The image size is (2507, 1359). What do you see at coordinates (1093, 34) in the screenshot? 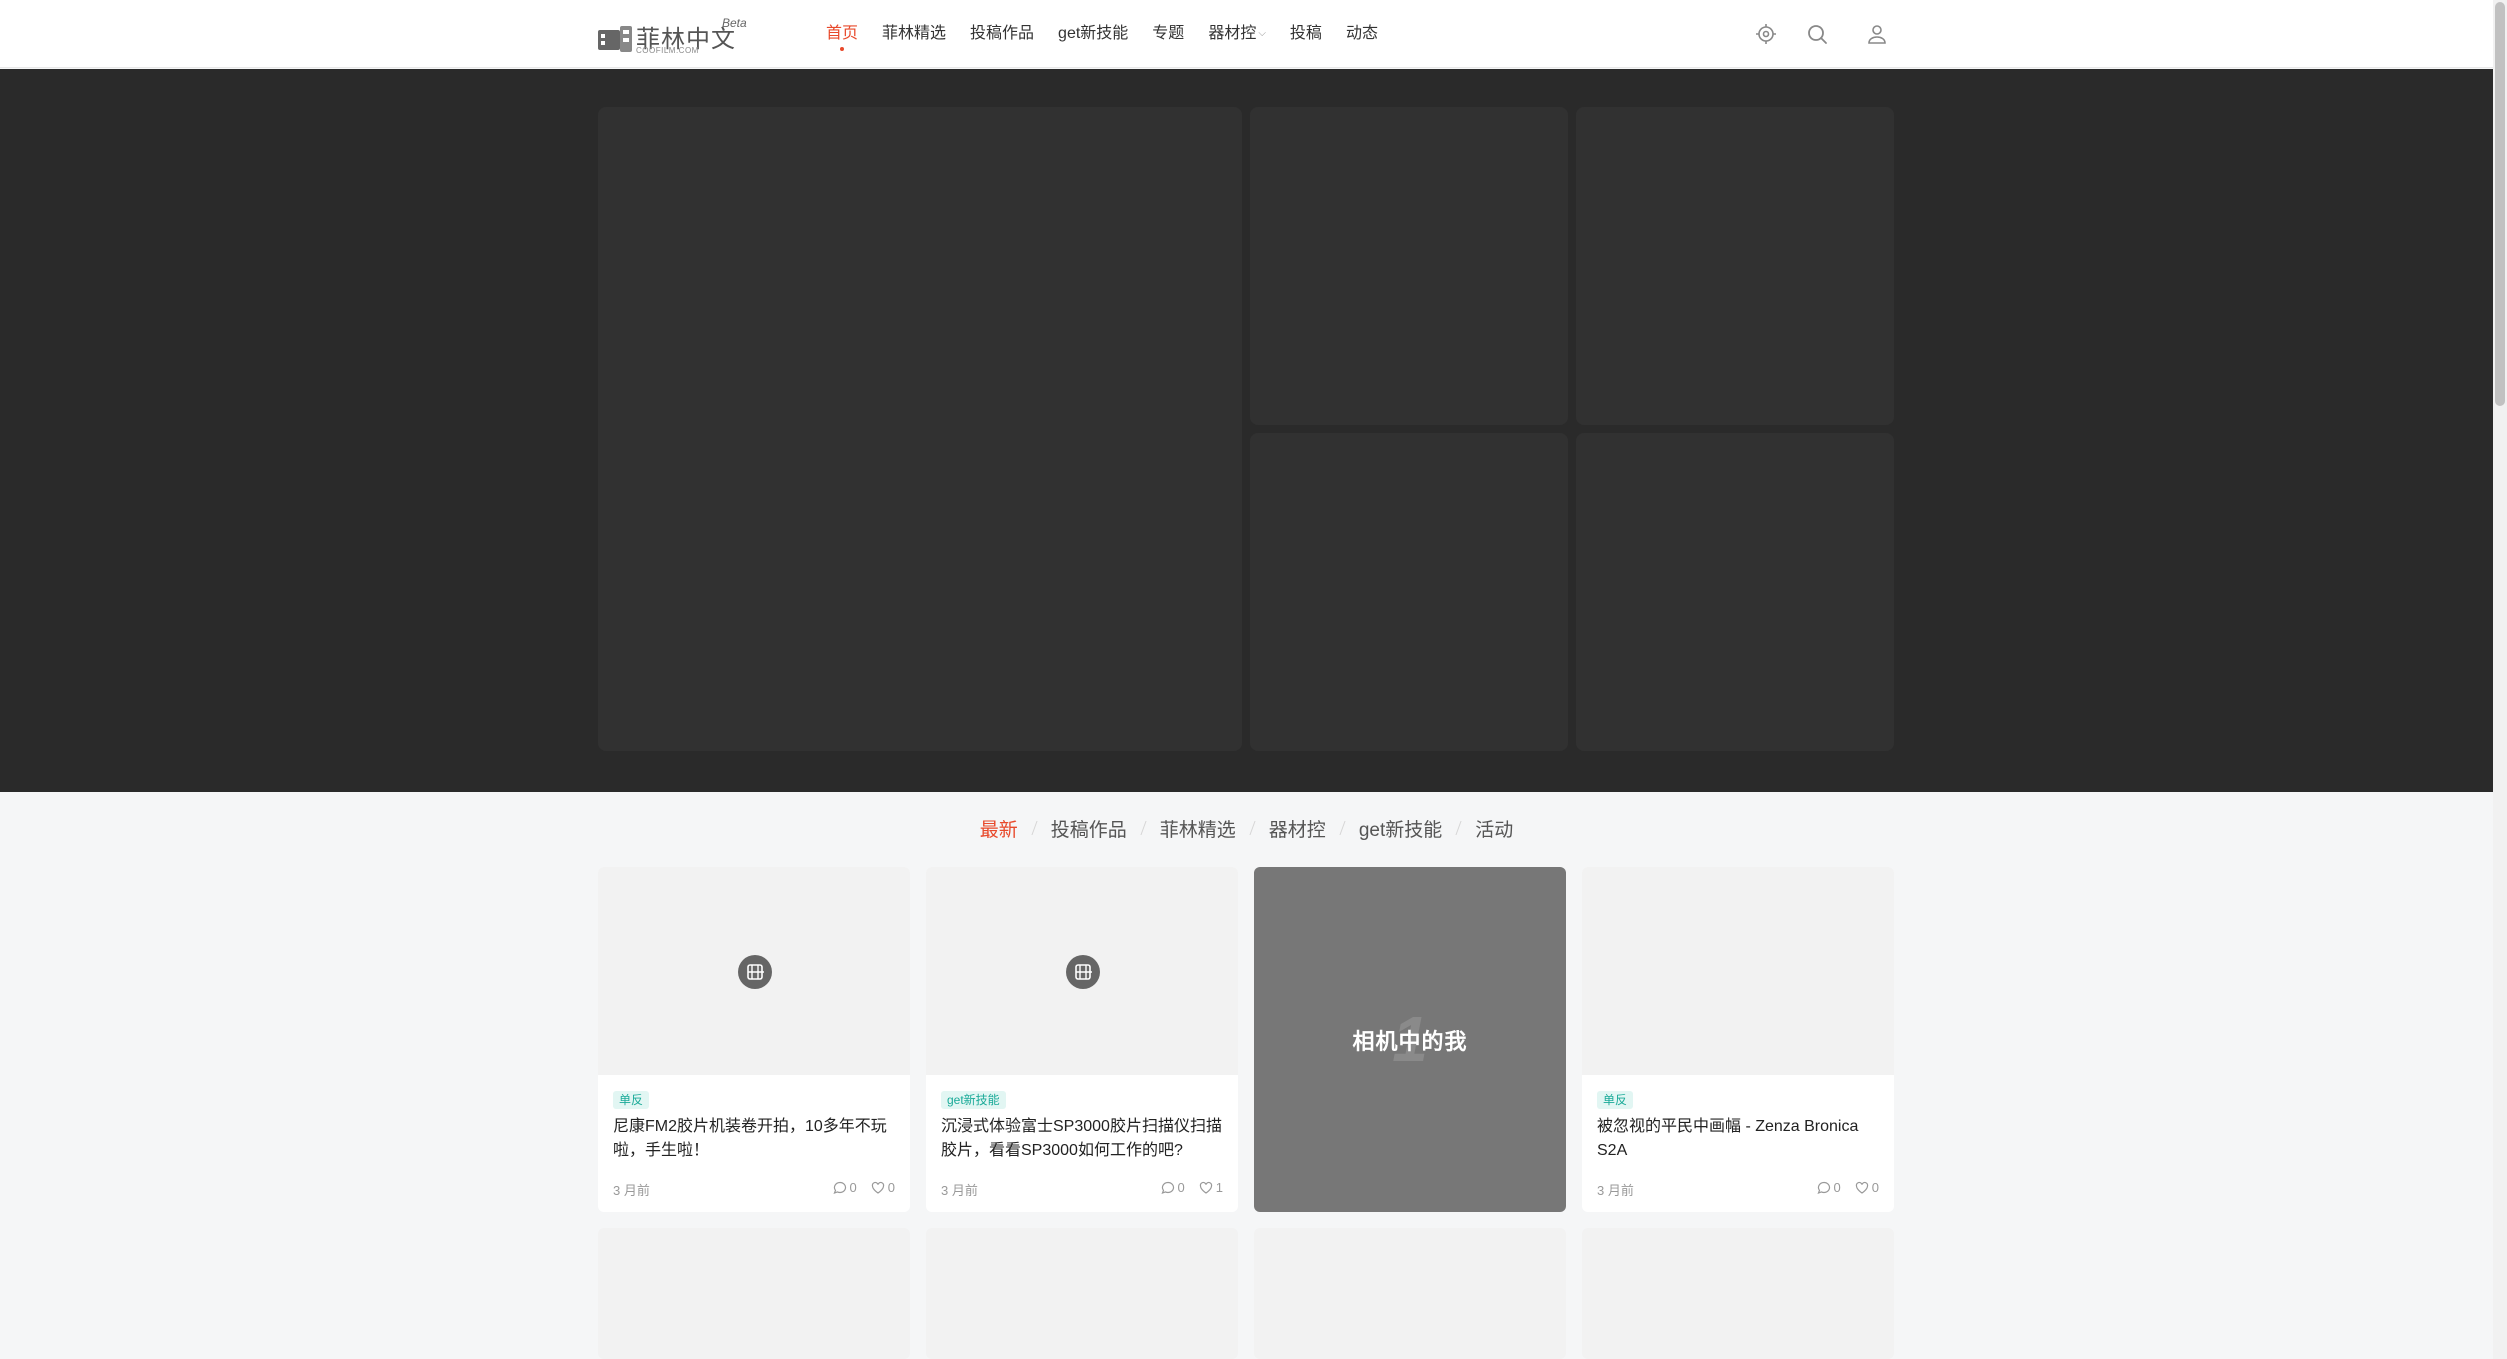
I see `nav-skills: get新技能` at bounding box center [1093, 34].